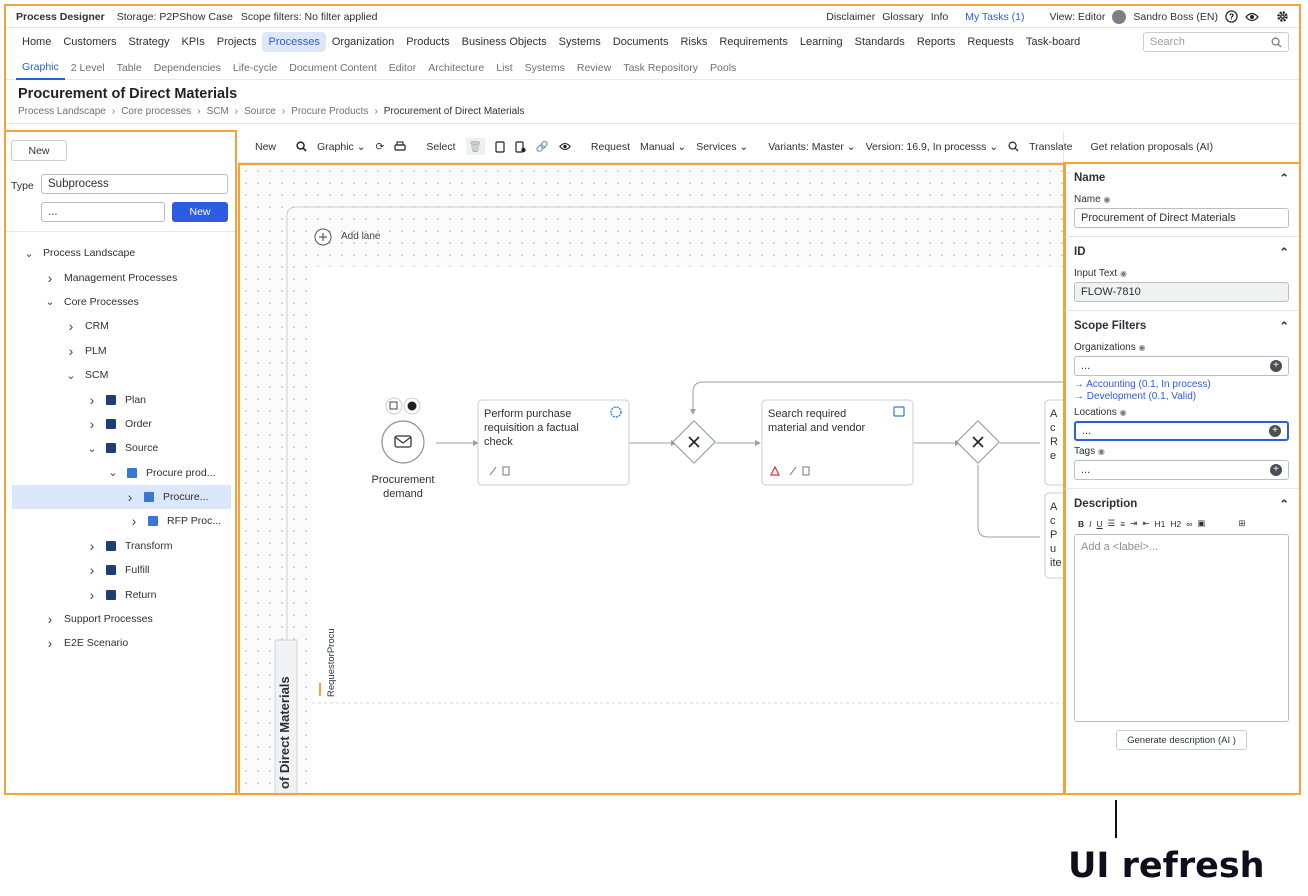  What do you see at coordinates (1181, 470) in the screenshot?
I see `tags-field: ... +` at bounding box center [1181, 470].